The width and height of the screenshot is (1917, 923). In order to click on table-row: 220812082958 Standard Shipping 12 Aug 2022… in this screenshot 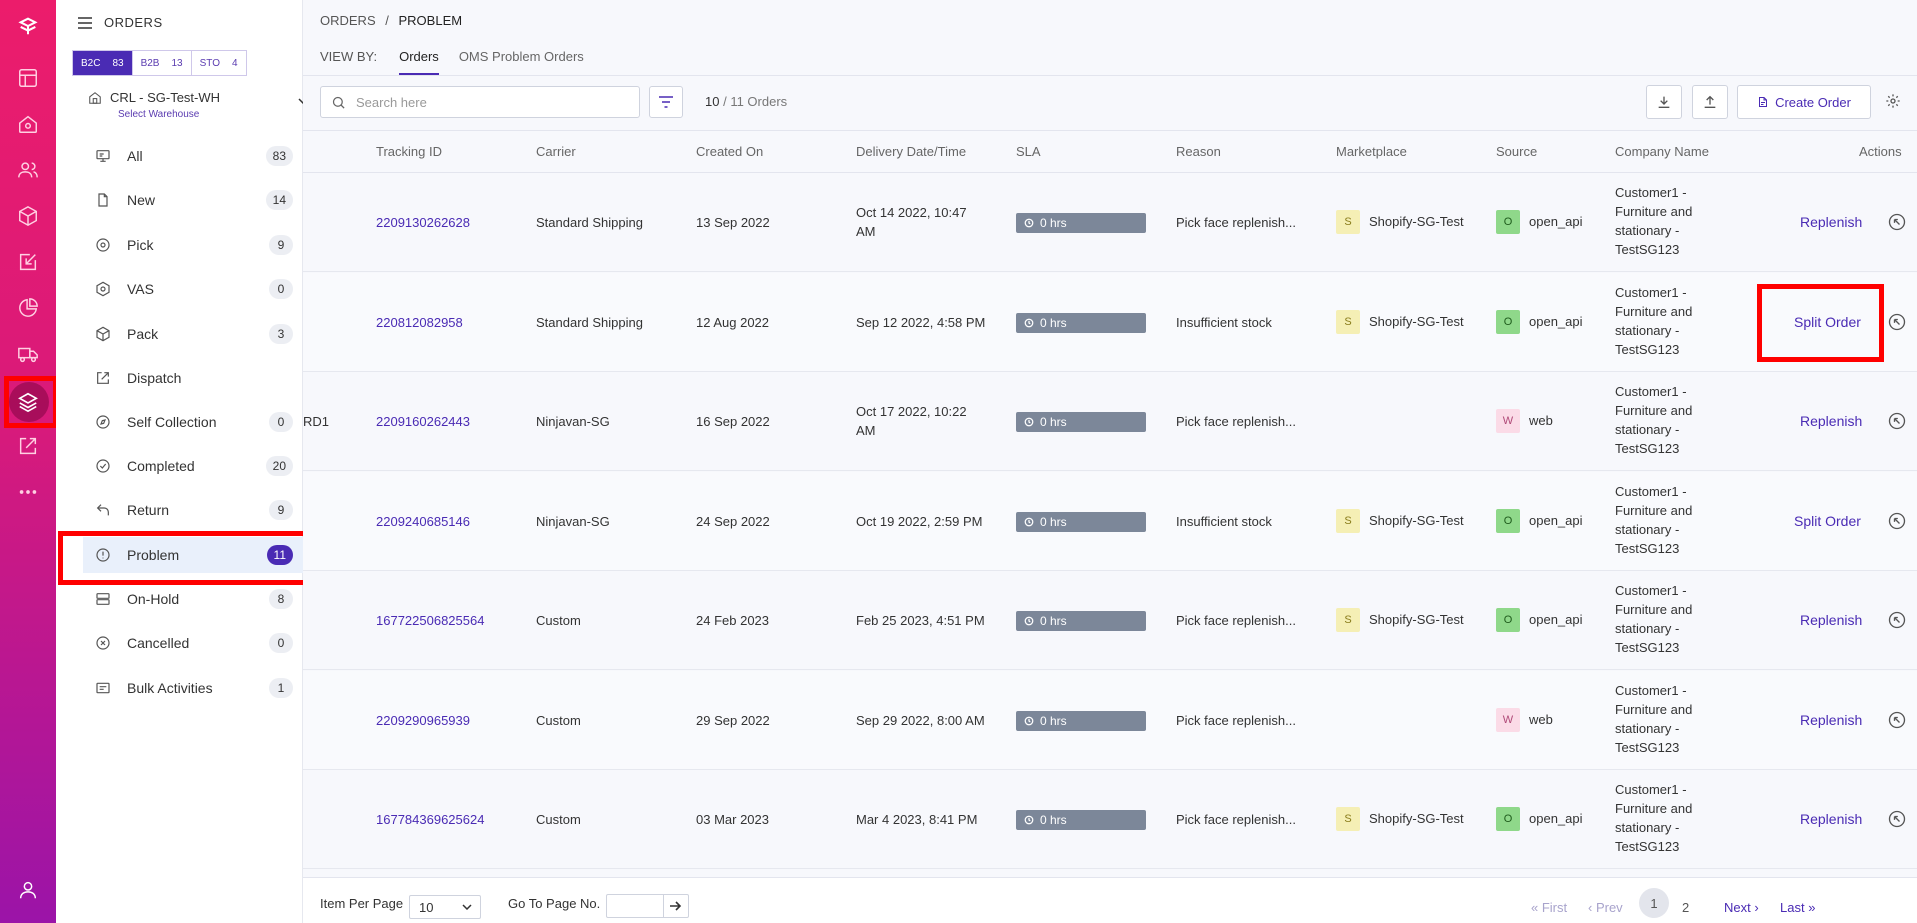, I will do `click(1110, 322)`.